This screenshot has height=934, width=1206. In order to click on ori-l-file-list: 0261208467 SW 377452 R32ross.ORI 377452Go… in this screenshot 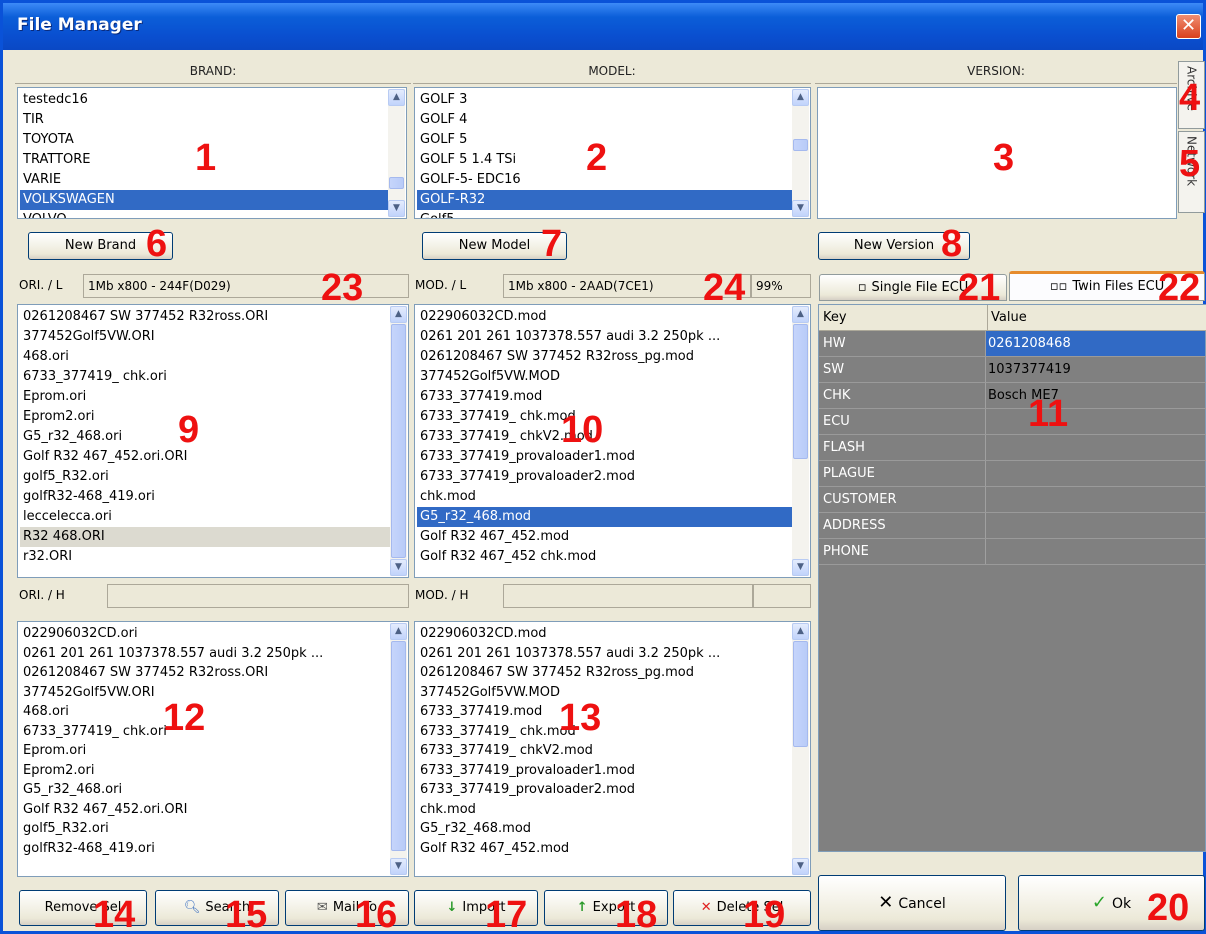, I will do `click(213, 441)`.